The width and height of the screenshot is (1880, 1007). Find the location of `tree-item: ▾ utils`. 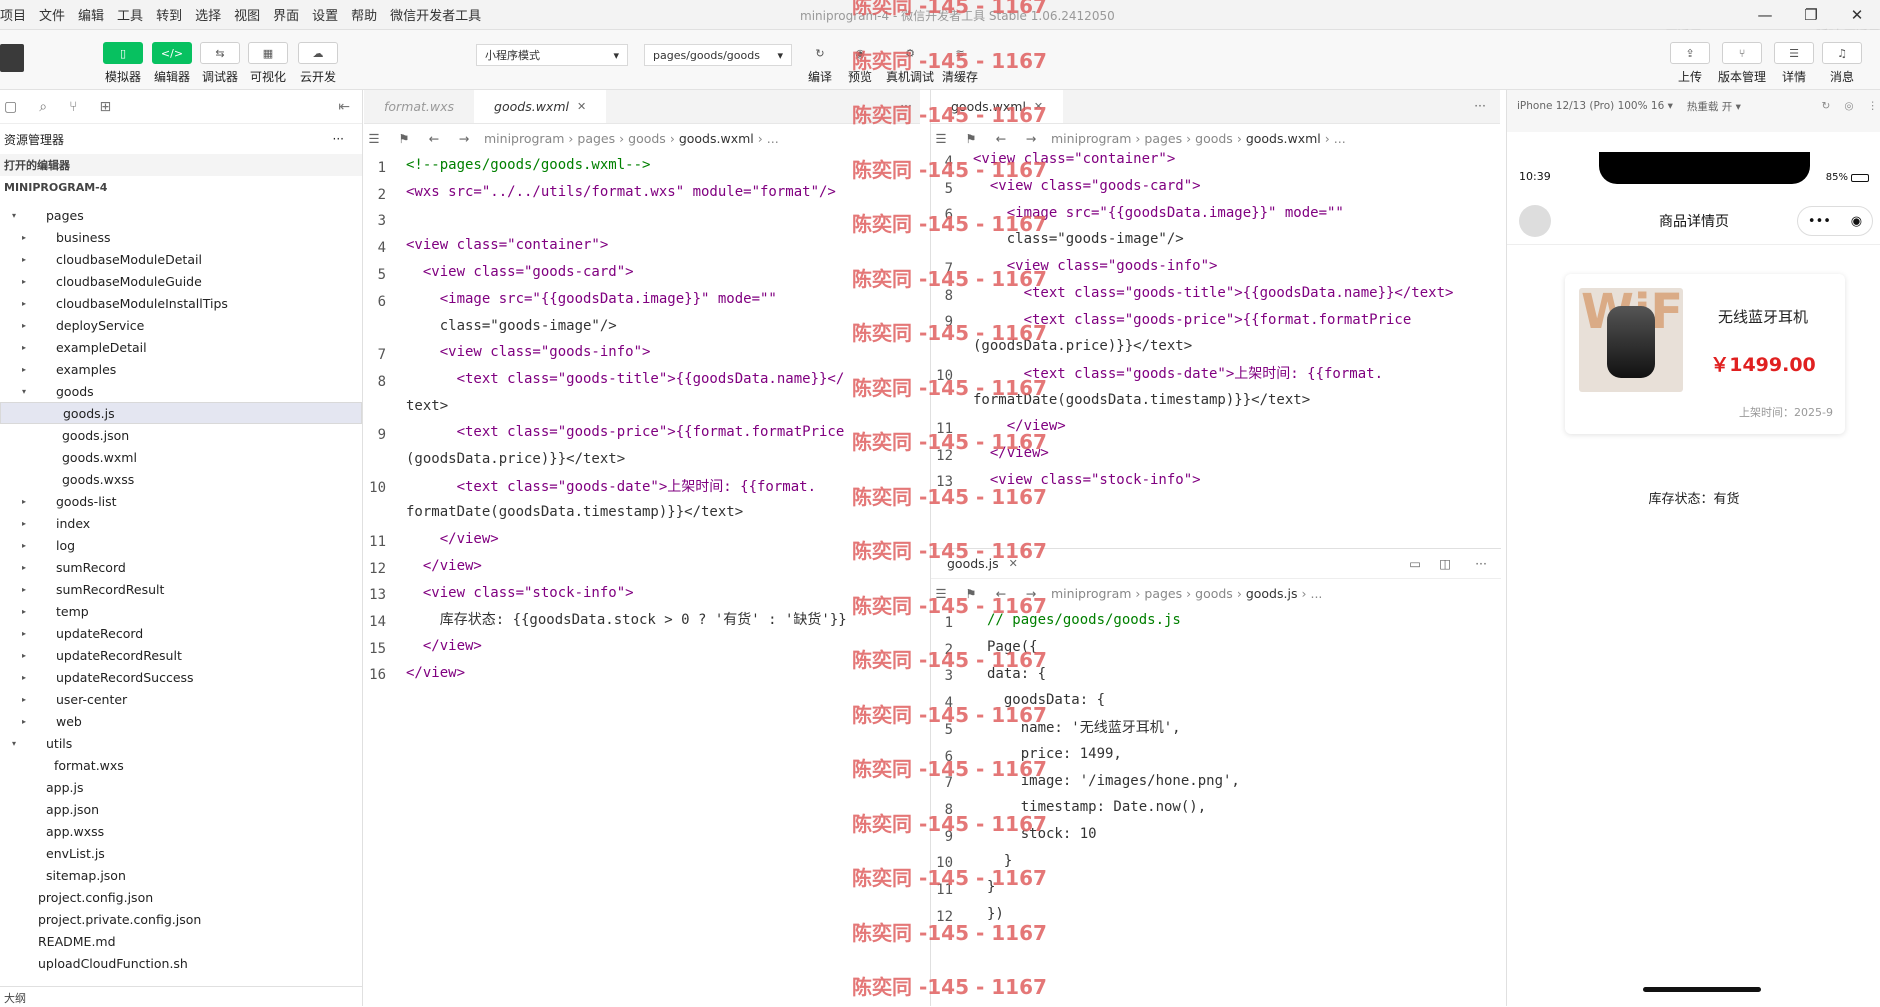

tree-item: ▾ utils is located at coordinates (181, 743).